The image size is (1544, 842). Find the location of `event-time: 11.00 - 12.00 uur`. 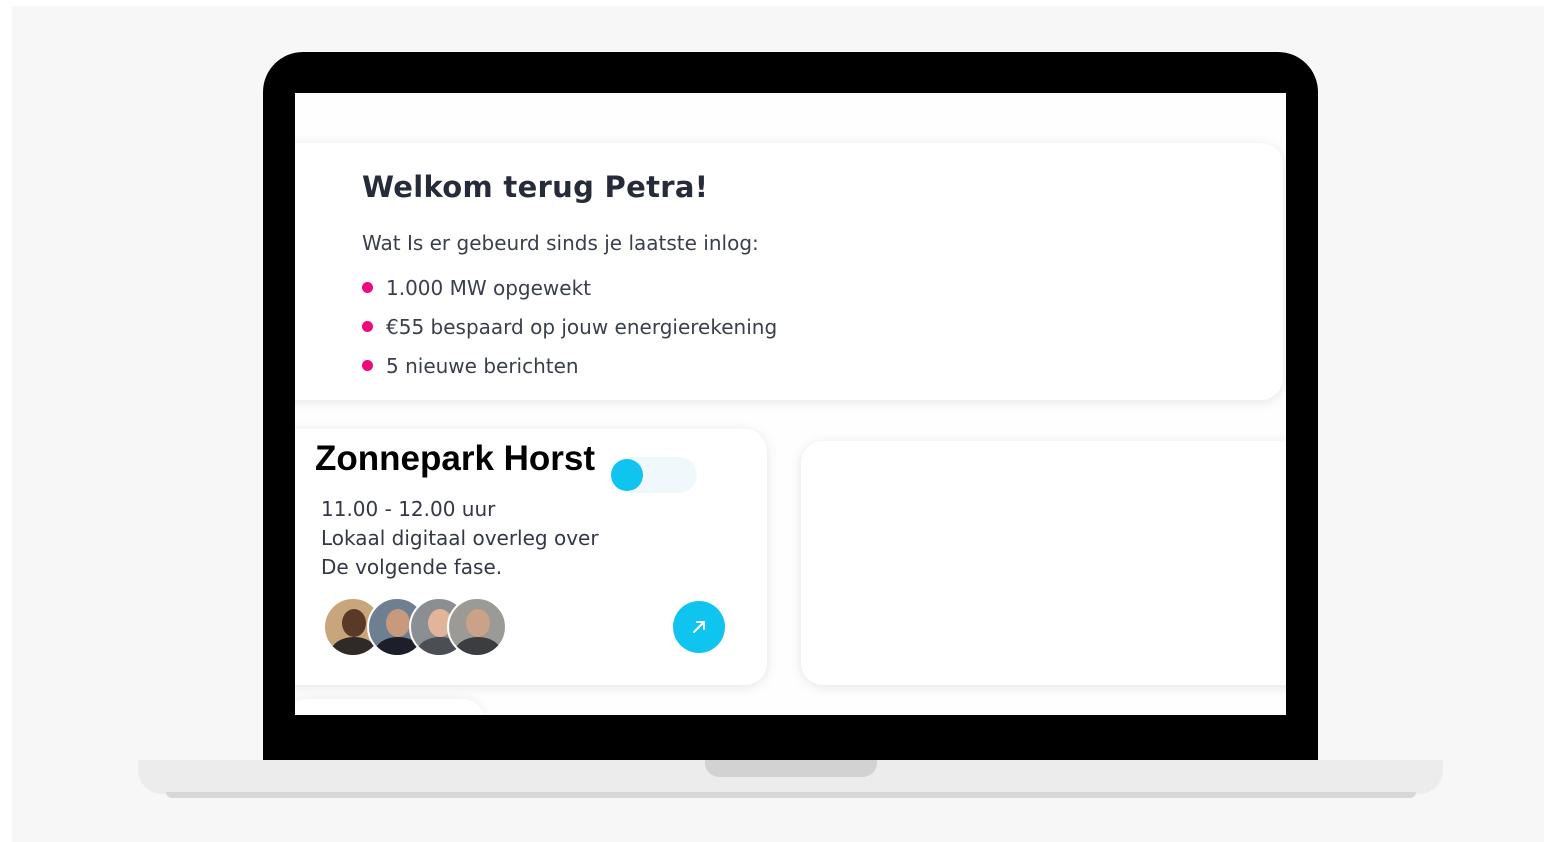

event-time: 11.00 - 12.00 uur is located at coordinates (408, 509).